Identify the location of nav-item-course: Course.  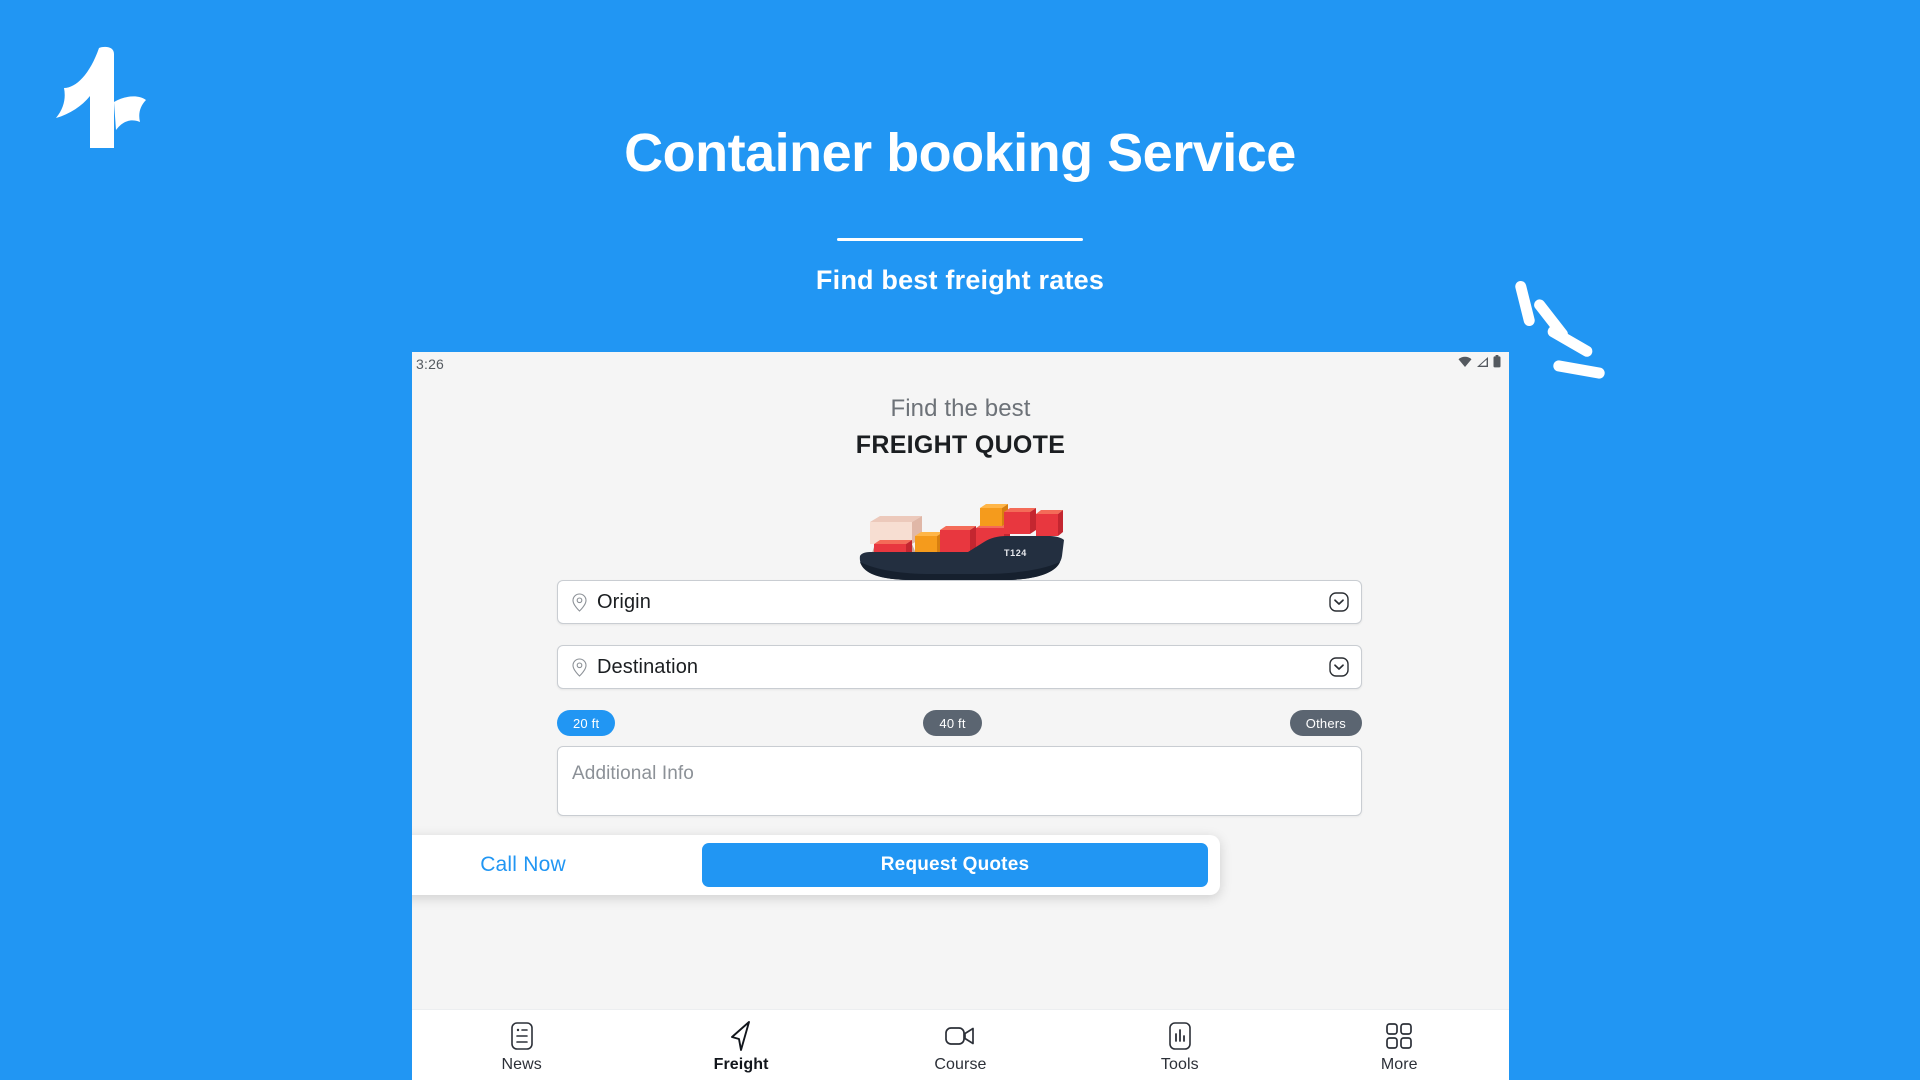
(960, 1047).